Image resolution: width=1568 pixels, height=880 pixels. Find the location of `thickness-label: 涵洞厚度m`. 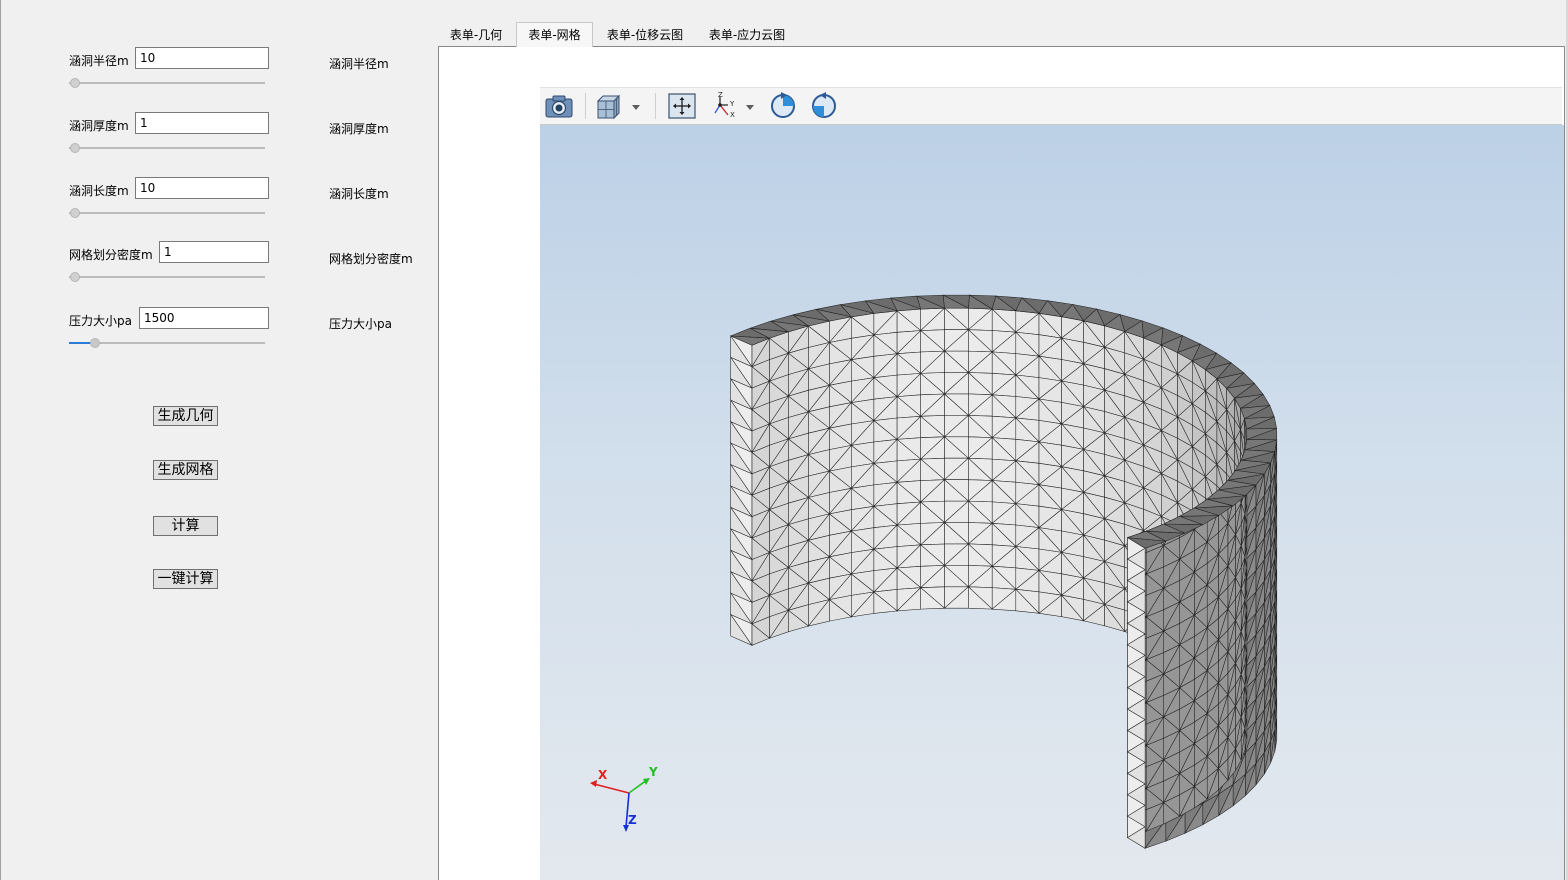

thickness-label: 涵洞厚度m is located at coordinates (99, 126).